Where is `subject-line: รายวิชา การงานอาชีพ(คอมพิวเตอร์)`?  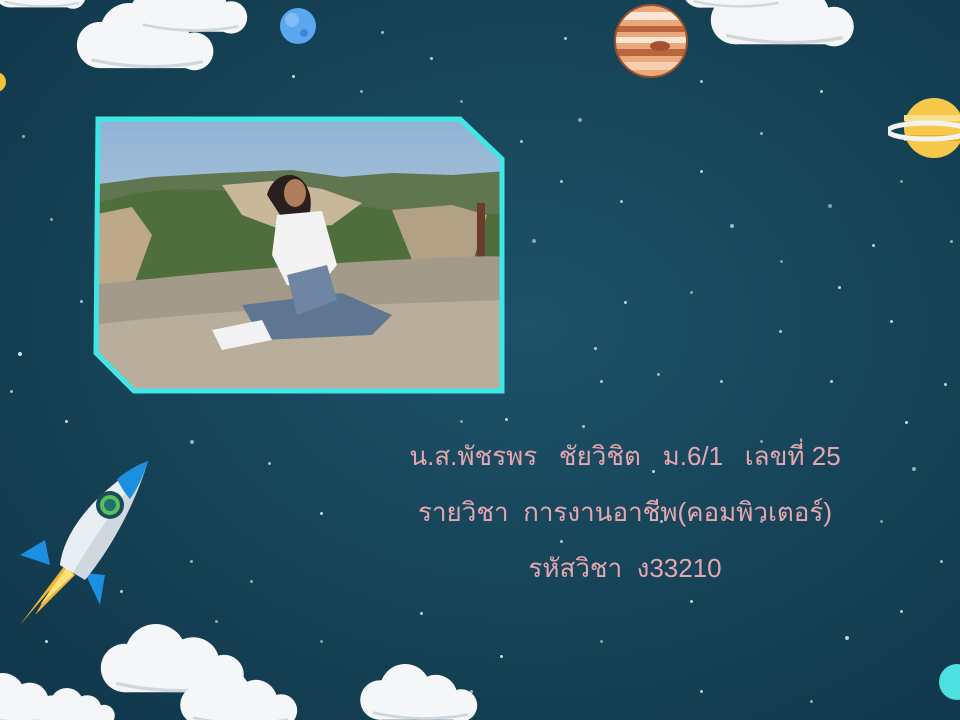
subject-line: รายวิชา การงานอาชีพ(คอมพิวเตอร์) is located at coordinates (625, 512).